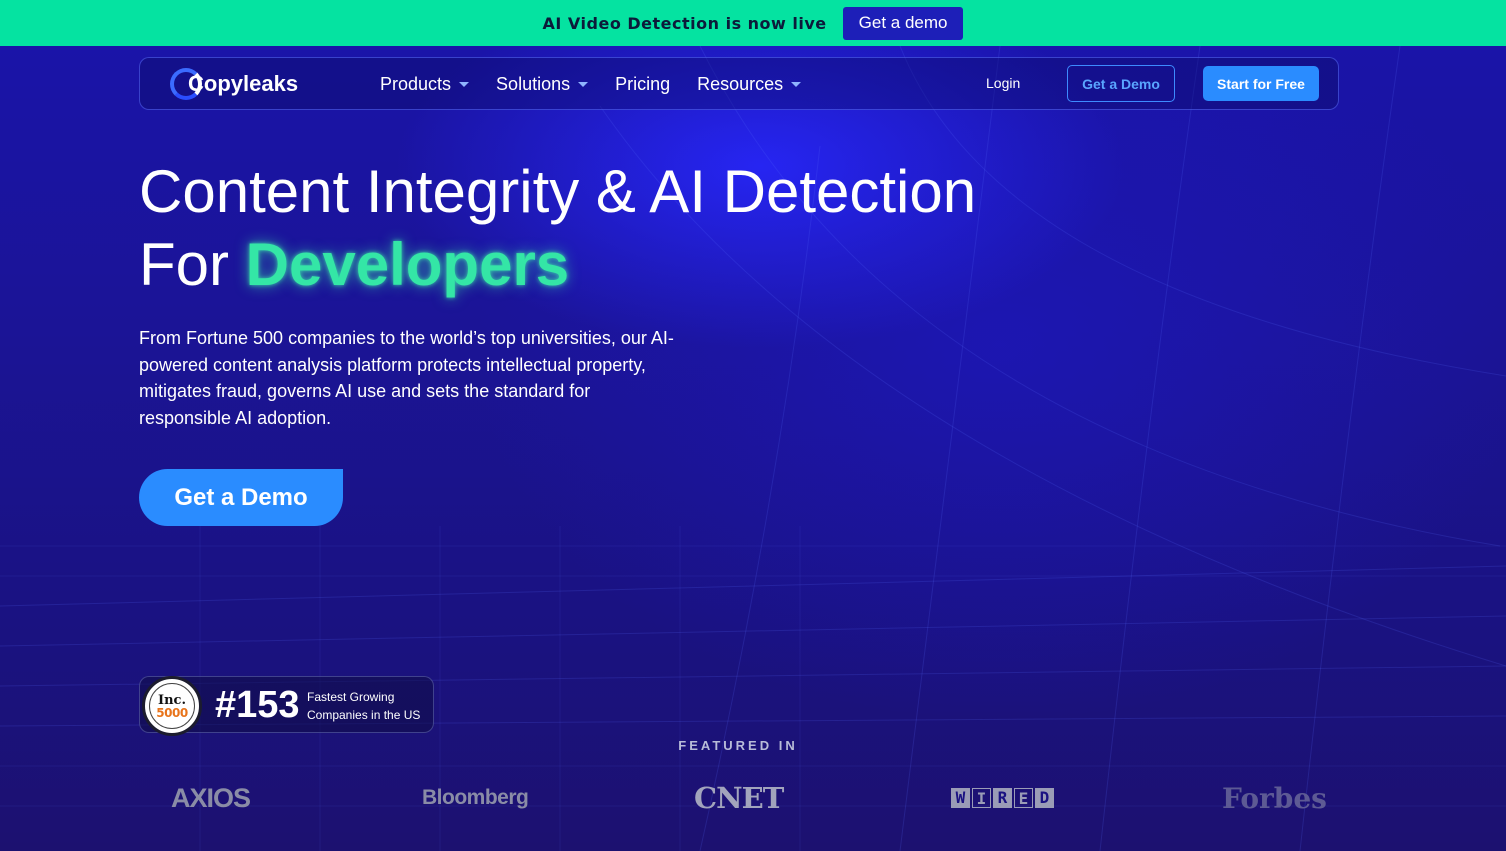 Image resolution: width=1506 pixels, height=851 pixels. What do you see at coordinates (475, 797) in the screenshot?
I see `bloomberg-logo: Bloomberg` at bounding box center [475, 797].